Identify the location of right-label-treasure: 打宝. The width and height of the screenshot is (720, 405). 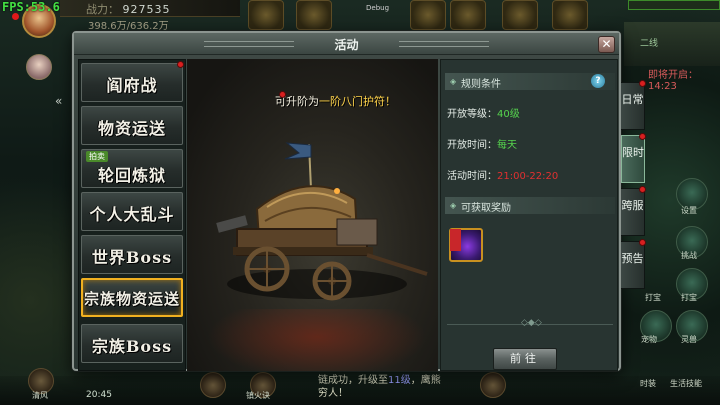
(689, 297).